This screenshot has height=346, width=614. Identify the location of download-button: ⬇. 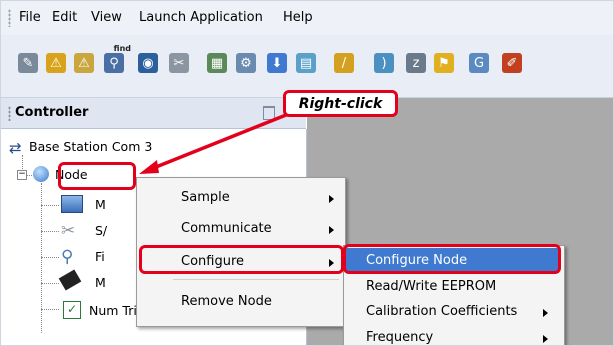
(277, 63).